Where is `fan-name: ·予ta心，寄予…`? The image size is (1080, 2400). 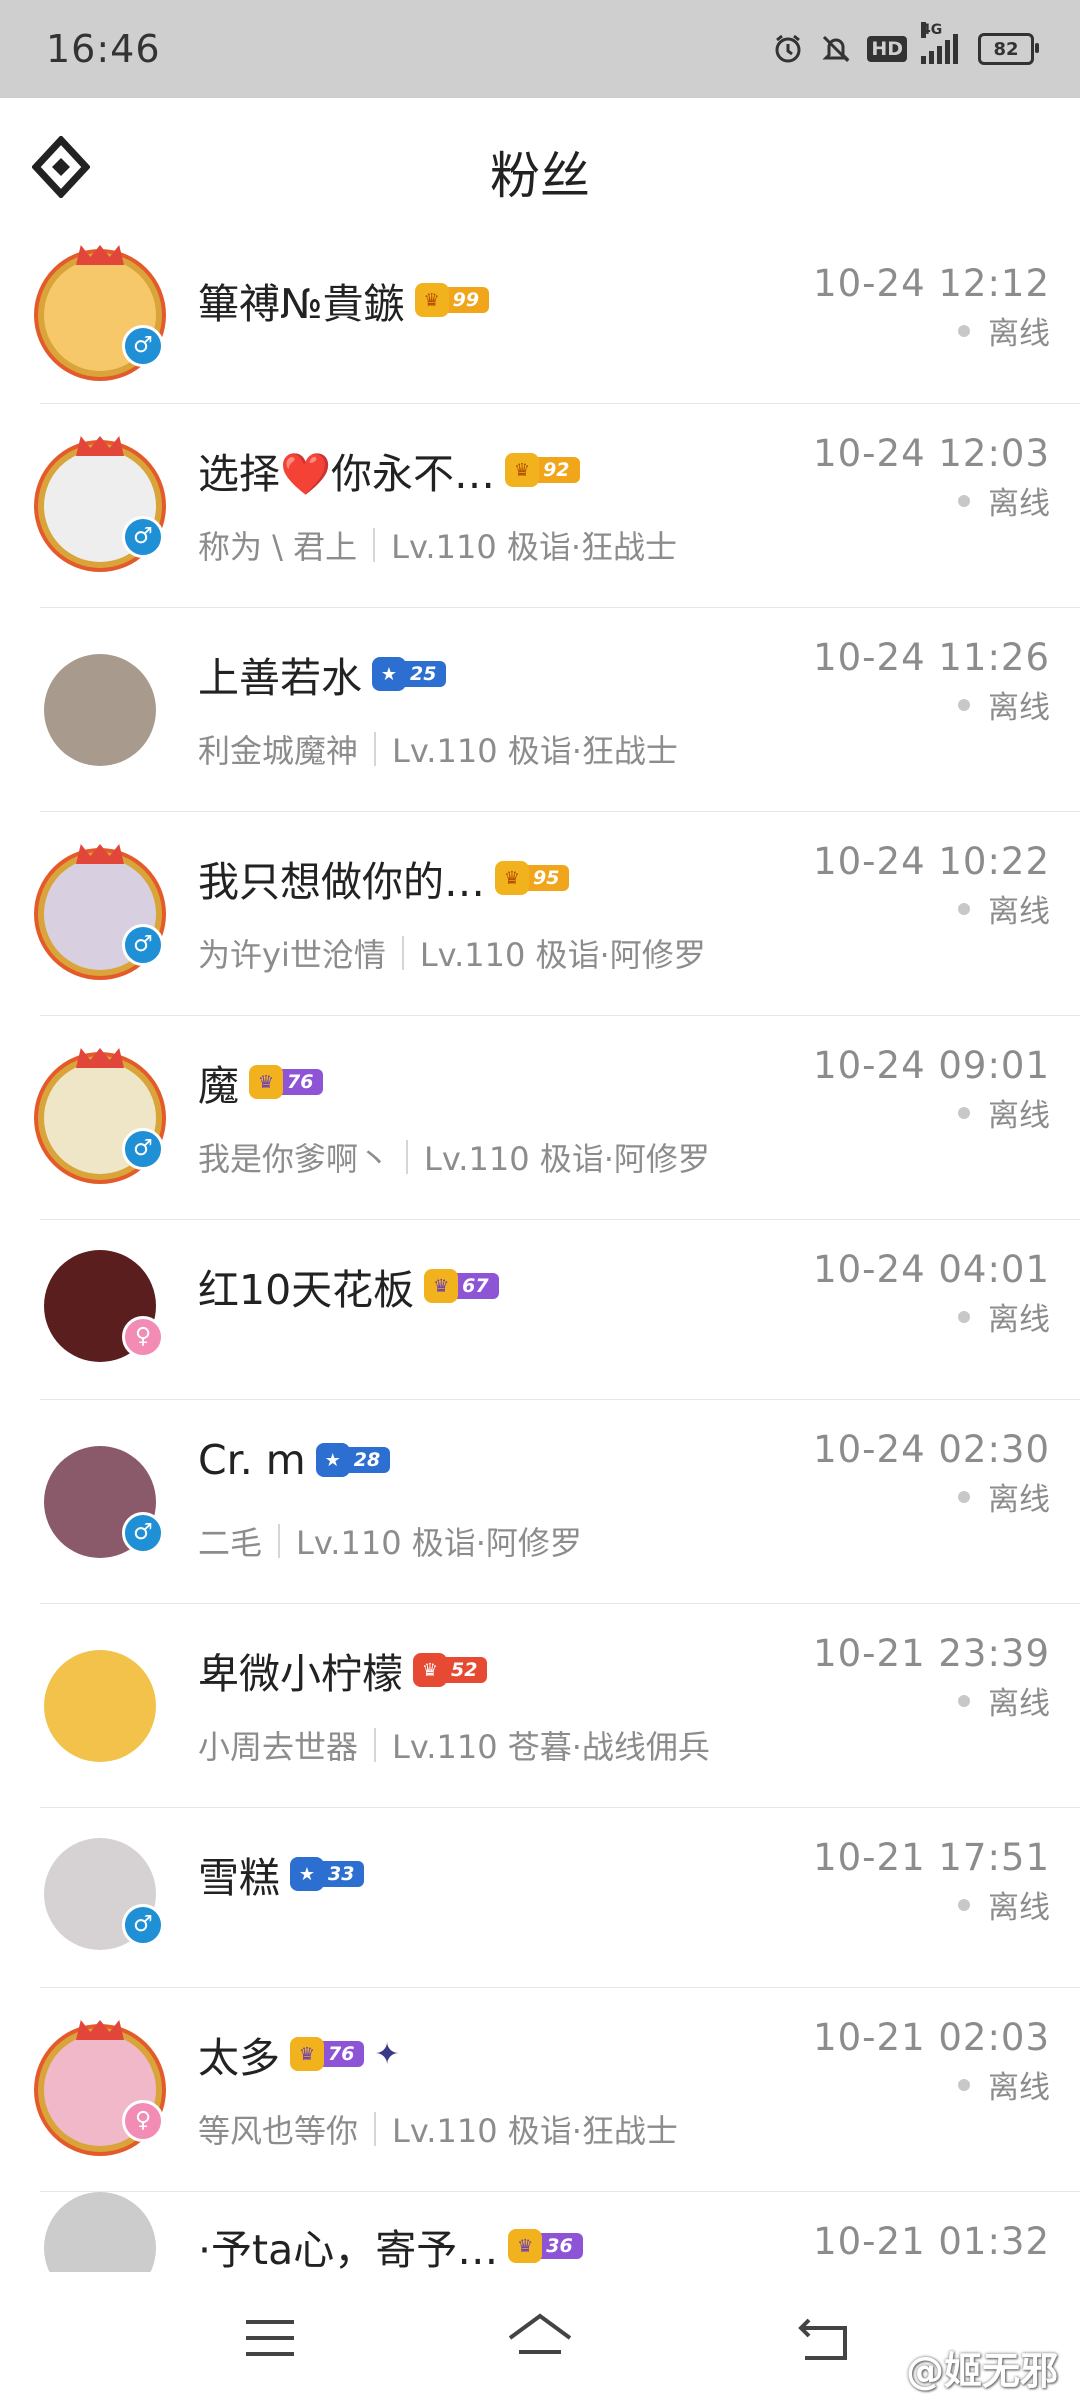 fan-name: ·予ta心，寄予… is located at coordinates (348, 2250).